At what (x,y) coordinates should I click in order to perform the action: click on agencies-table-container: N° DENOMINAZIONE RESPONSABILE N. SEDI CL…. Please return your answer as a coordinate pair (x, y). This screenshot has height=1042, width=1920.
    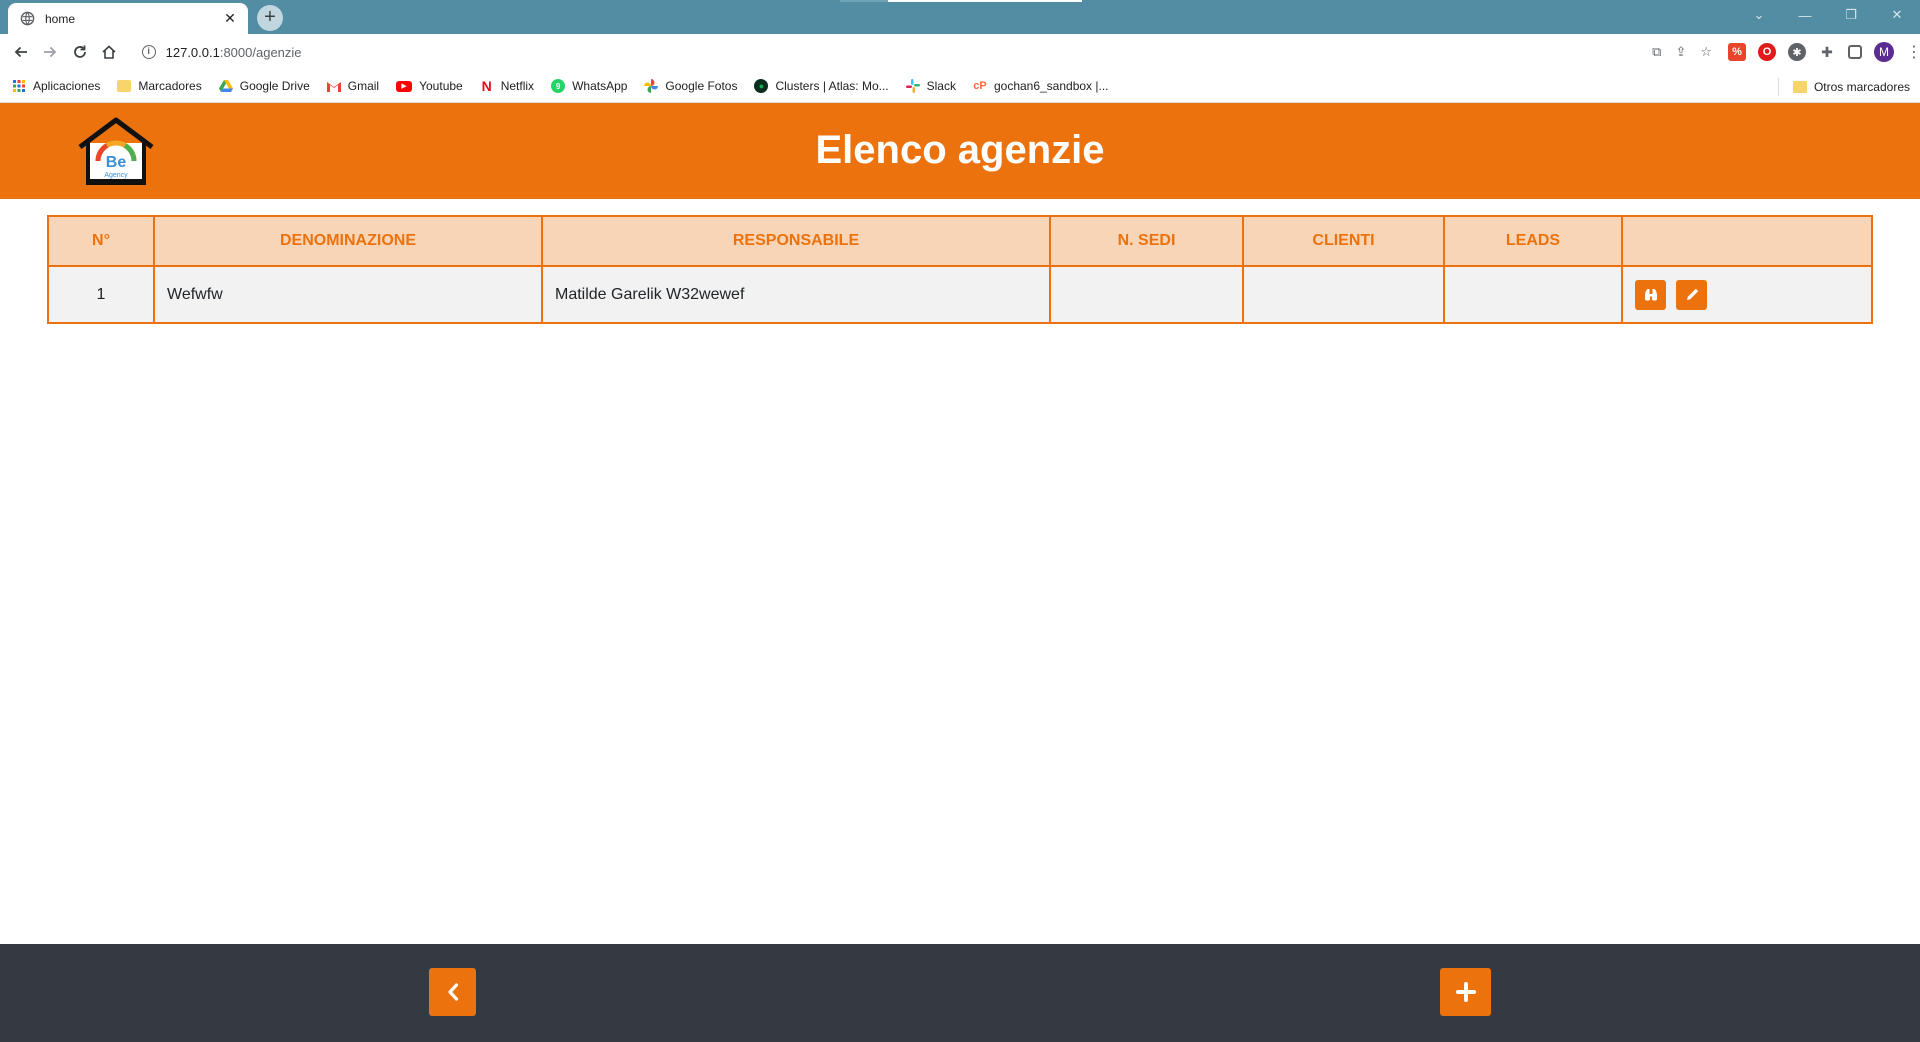
    Looking at the image, I should click on (960, 269).